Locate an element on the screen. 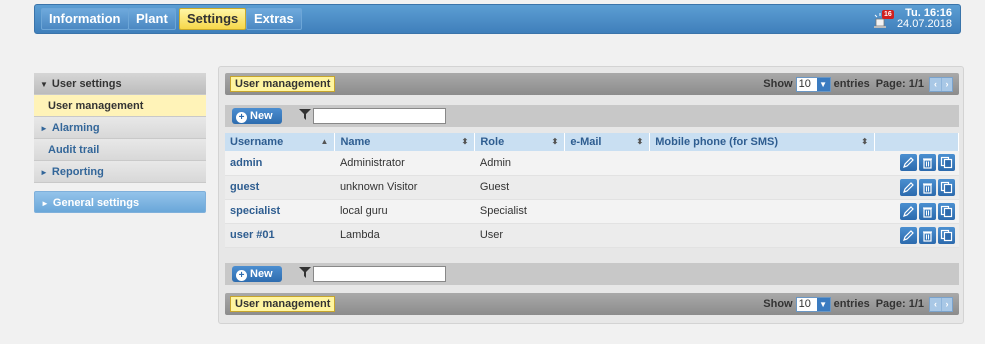 This screenshot has height=344, width=985. table-row: user #01 Lambda User is located at coordinates (592, 235).